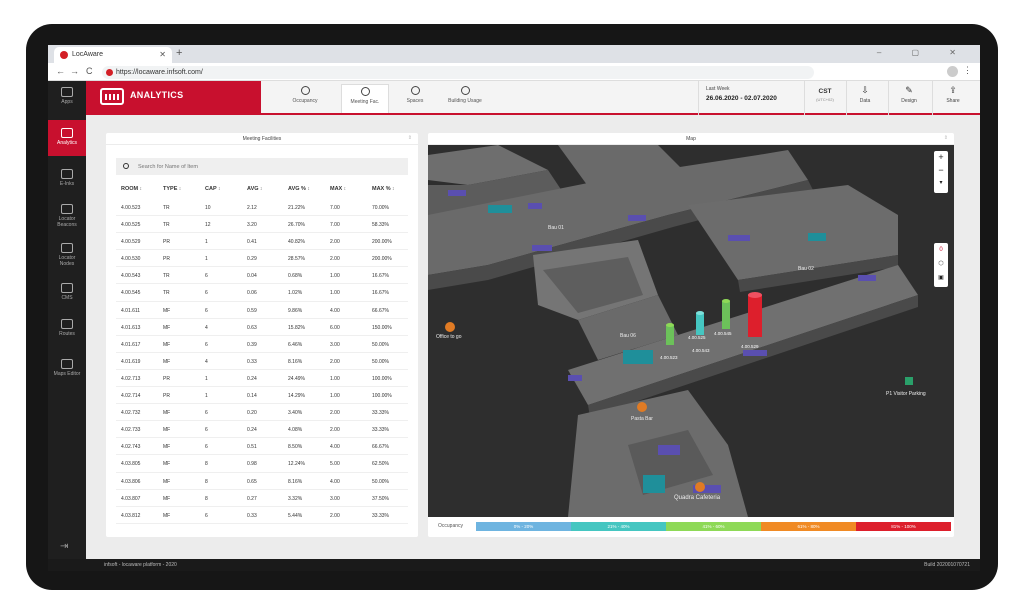 Image resolution: width=1024 pixels, height=614 pixels. I want to click on panel-title: Meeting Facilities, so click(262, 139).